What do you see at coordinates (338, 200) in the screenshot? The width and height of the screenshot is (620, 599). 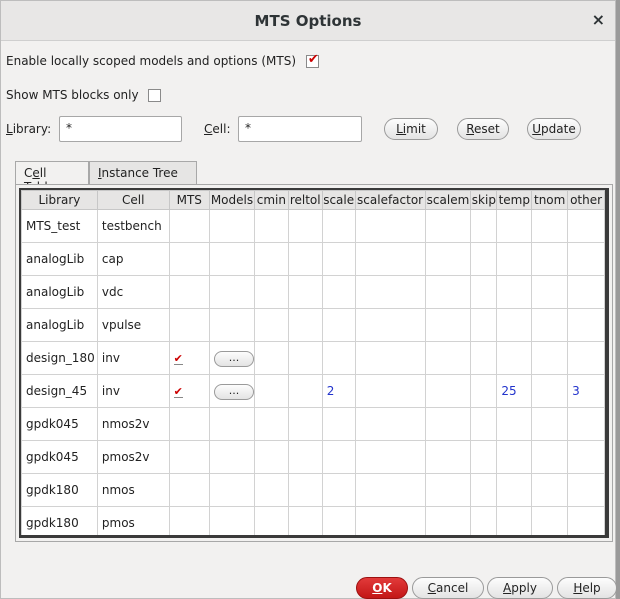 I see `column-header-scale: scale` at bounding box center [338, 200].